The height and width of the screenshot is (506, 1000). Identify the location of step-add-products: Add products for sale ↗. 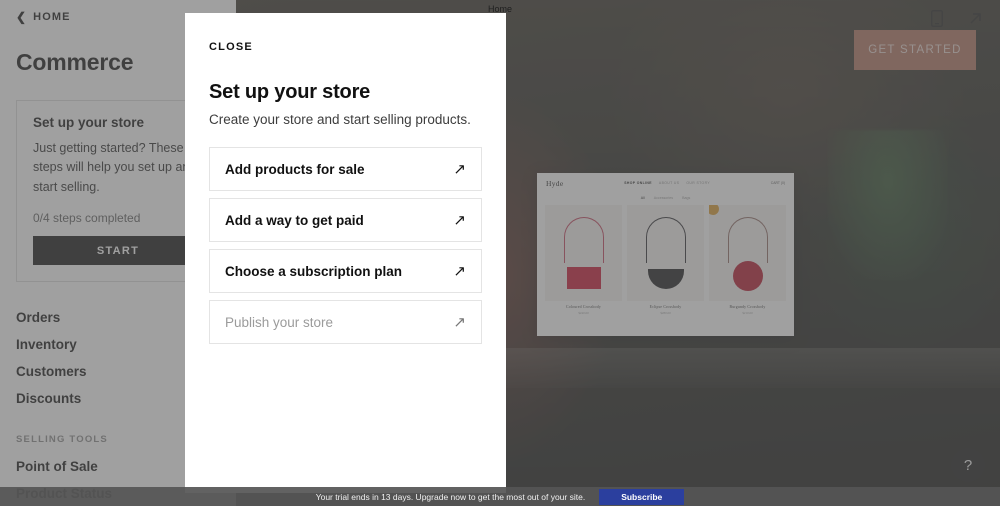
(345, 169).